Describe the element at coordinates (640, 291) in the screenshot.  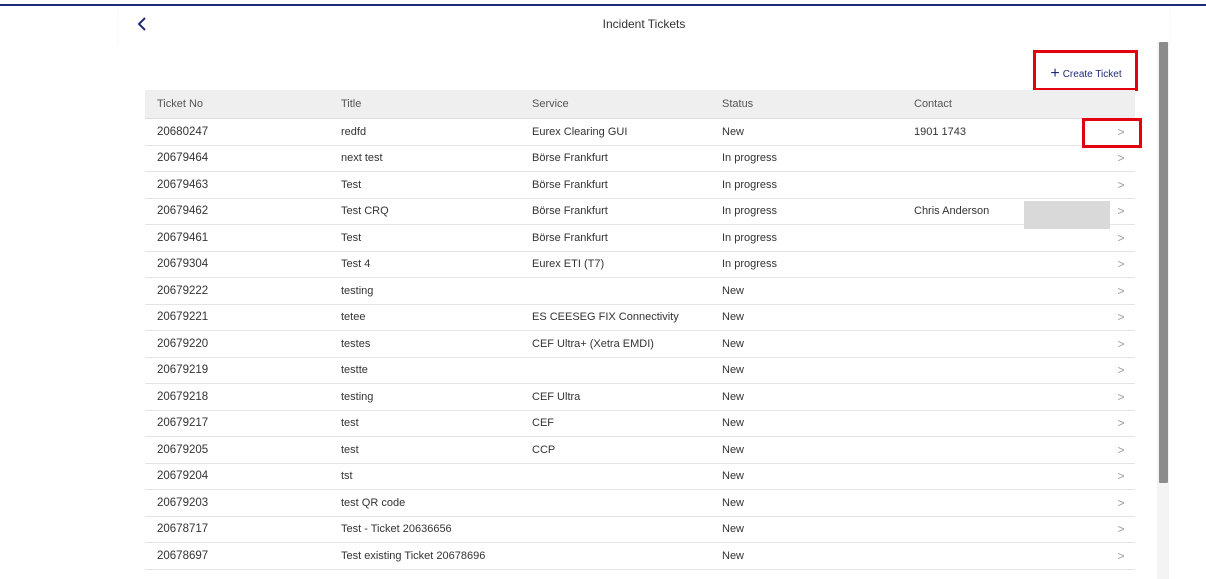
I see `table-row: 20679222 testing New >` at that location.